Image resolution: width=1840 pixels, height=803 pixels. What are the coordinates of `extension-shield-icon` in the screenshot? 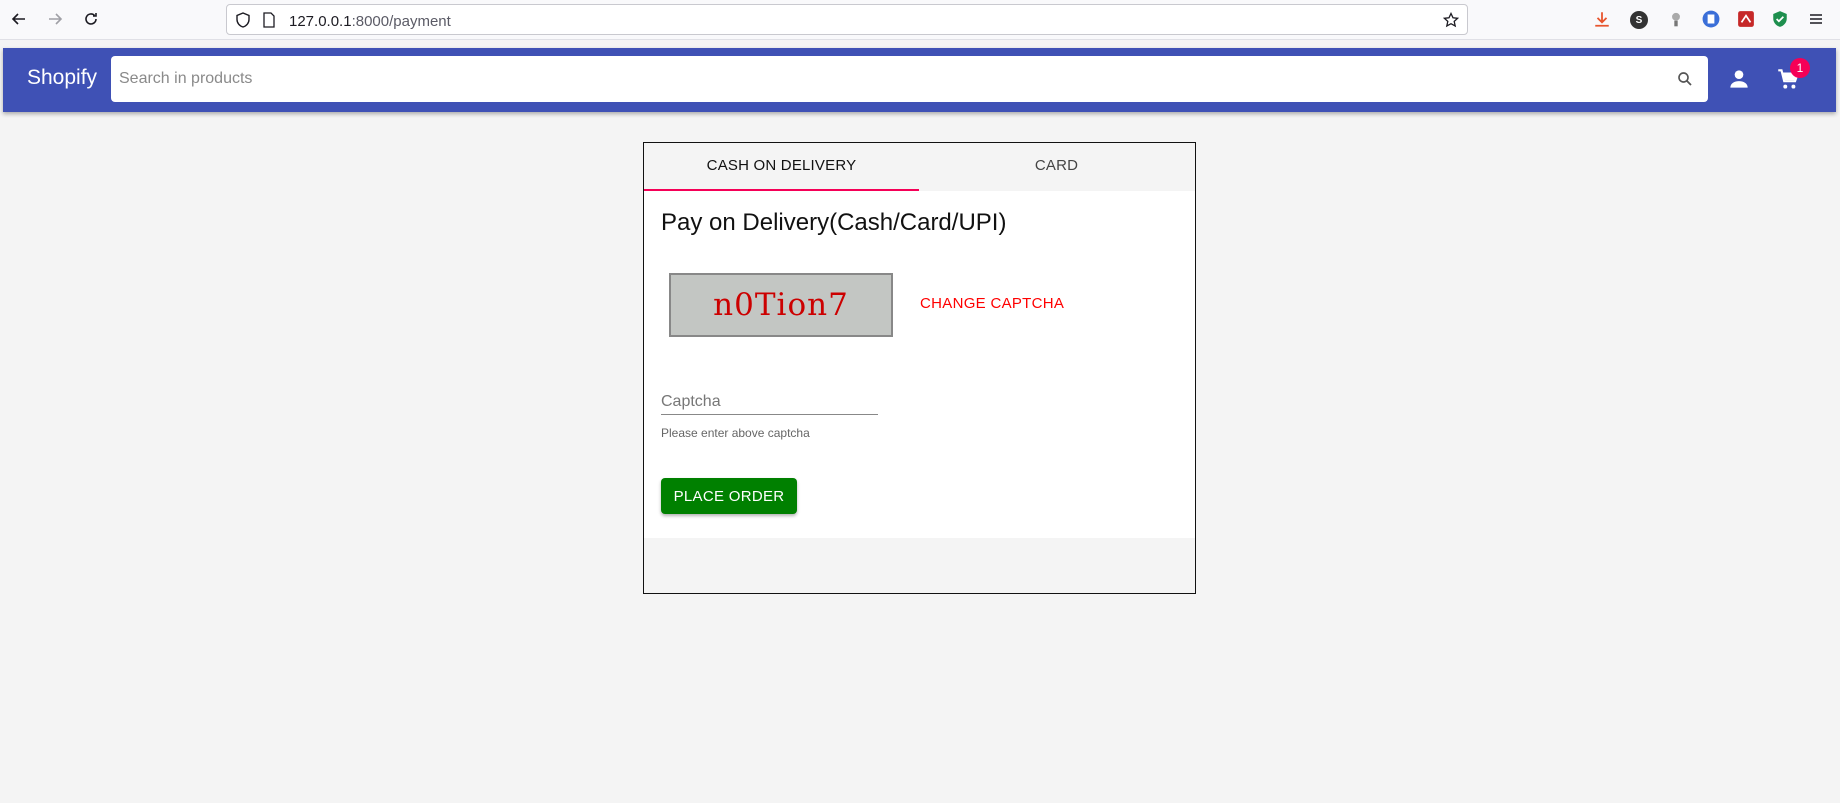 It's located at (1780, 19).